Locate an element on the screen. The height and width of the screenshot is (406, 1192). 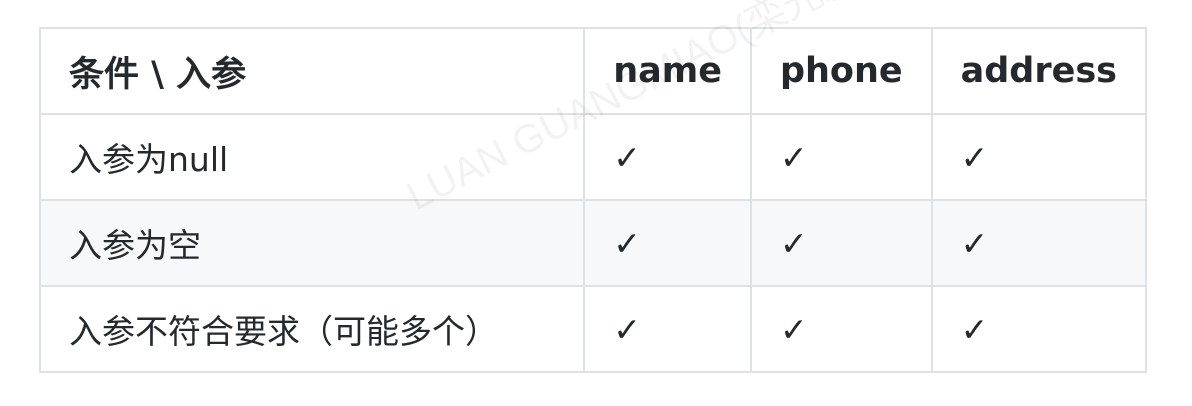
condition-cell: 入参为空 is located at coordinates (312, 243).